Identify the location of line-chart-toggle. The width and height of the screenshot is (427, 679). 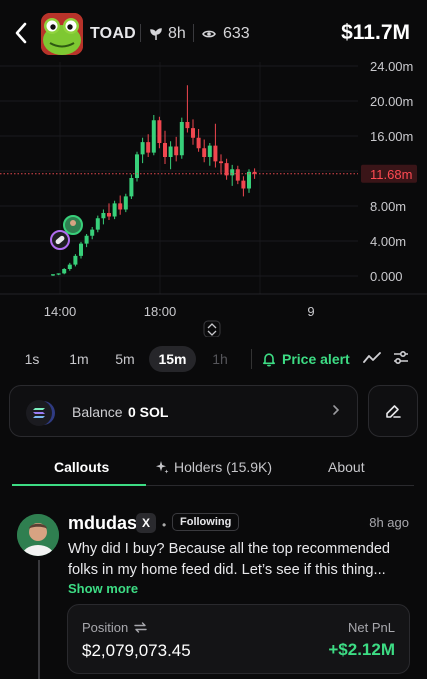
(372, 360).